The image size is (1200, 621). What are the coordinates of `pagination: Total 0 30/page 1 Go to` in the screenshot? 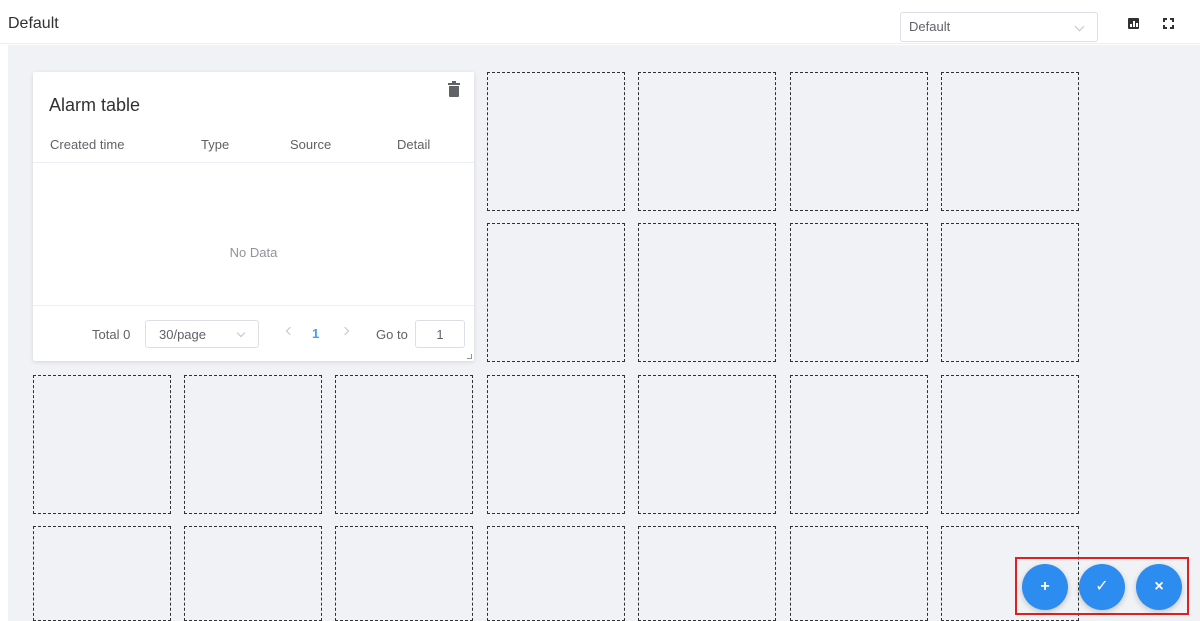 It's located at (253, 333).